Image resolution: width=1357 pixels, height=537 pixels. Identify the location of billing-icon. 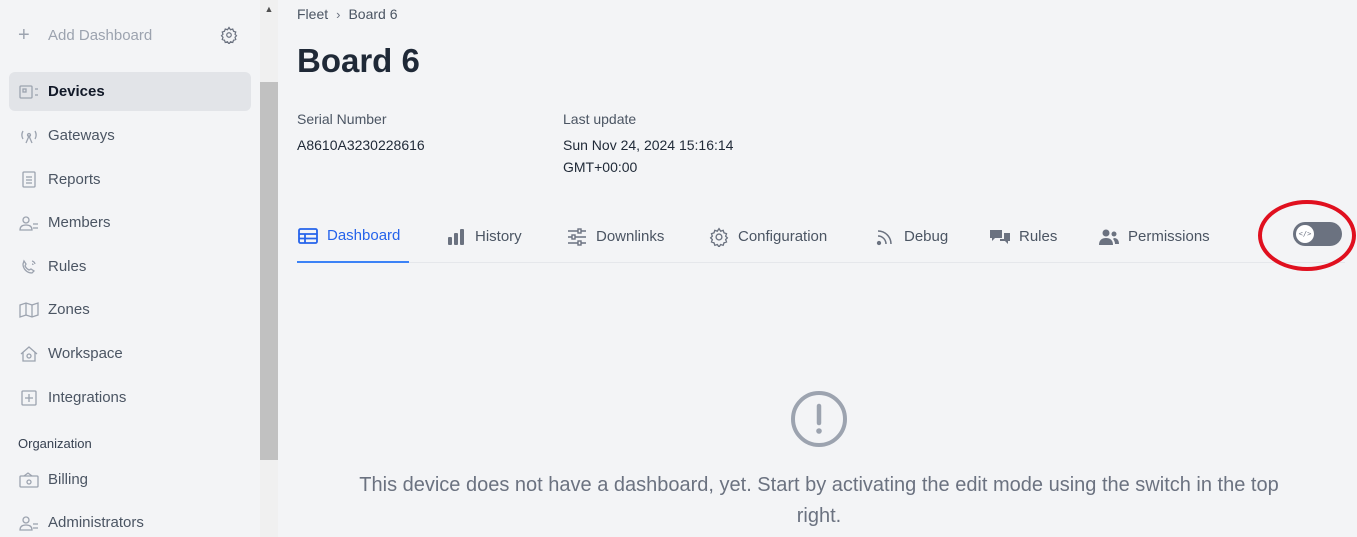
(28, 479).